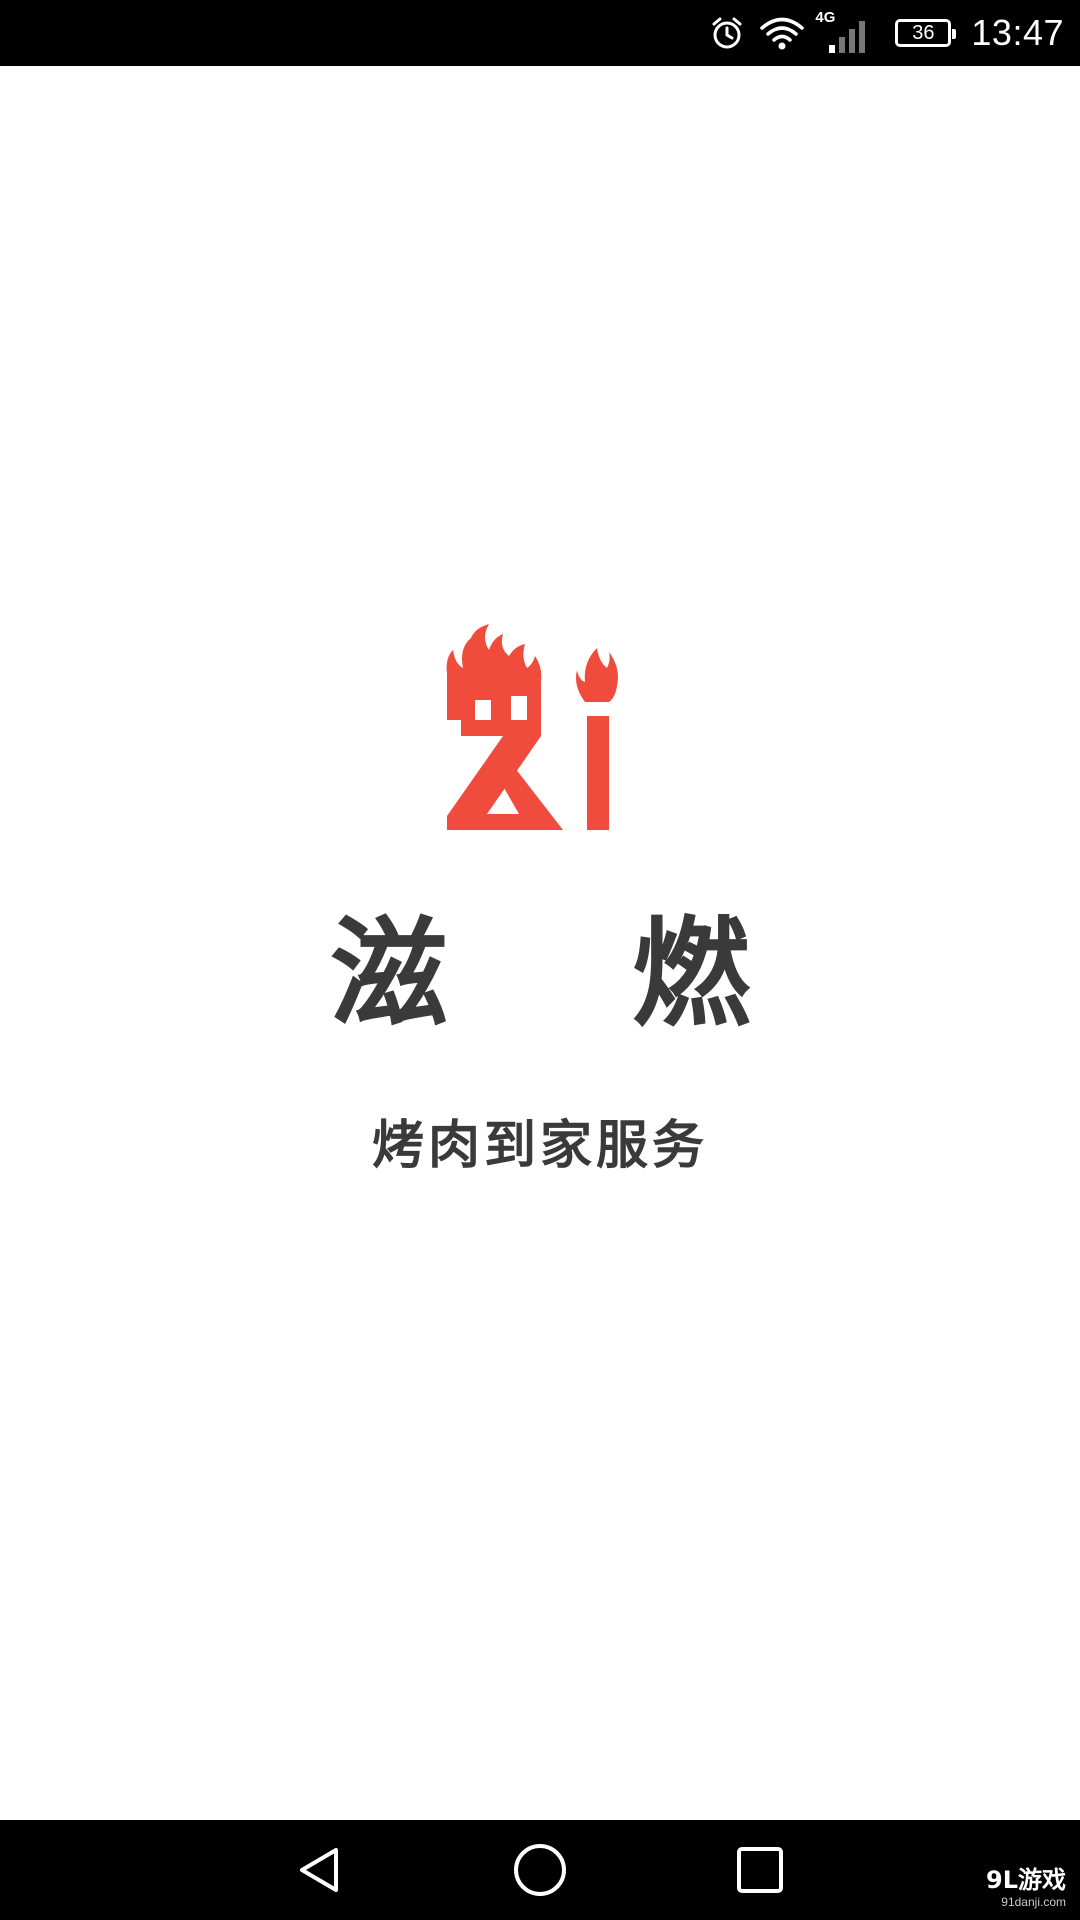 The height and width of the screenshot is (1920, 1080). I want to click on zi-flame-logo, so click(532, 727).